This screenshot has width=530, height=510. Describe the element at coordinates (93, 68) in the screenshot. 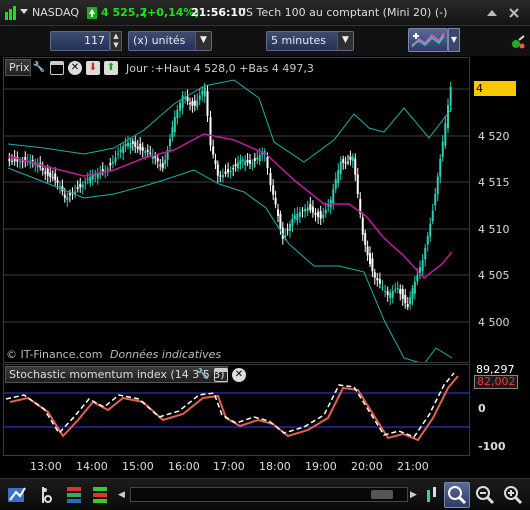

I see `export-down-icon: ⬇` at that location.